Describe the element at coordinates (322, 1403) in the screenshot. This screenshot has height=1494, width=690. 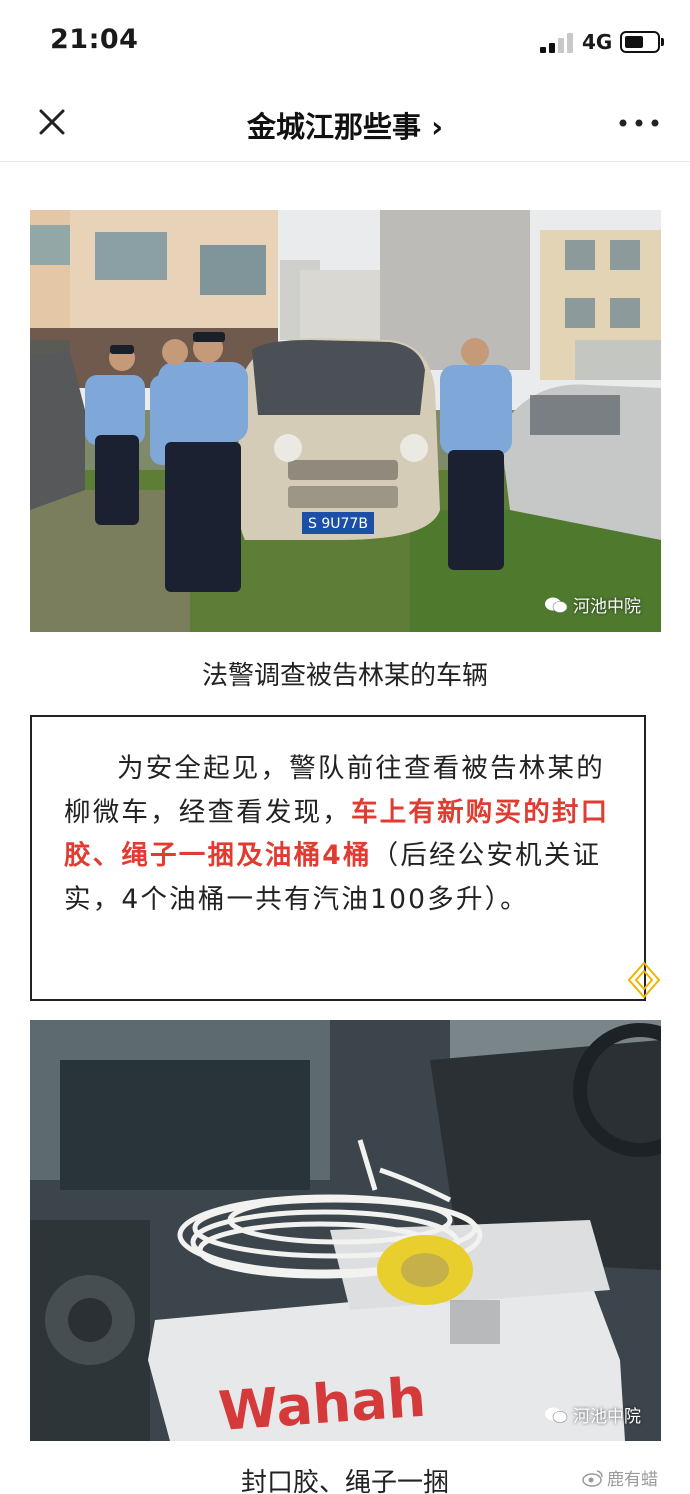
I see `box-brand-text: Wahah` at that location.